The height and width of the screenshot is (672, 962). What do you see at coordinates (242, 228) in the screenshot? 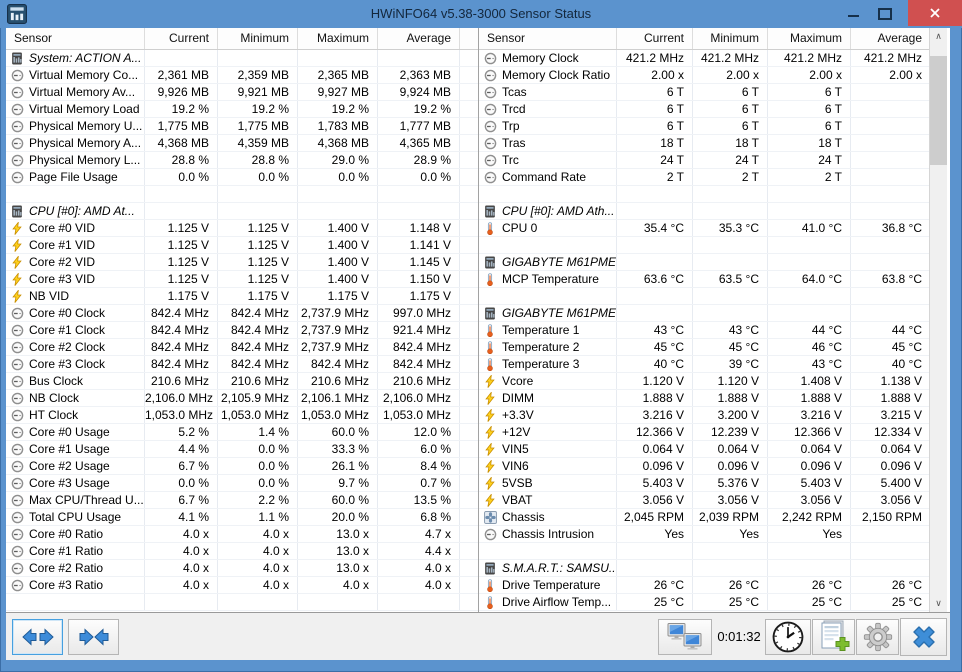
I see `sensor-row: Core #0 VID 1.125 V 1.125 V 1.400 V 1.148 V` at bounding box center [242, 228].